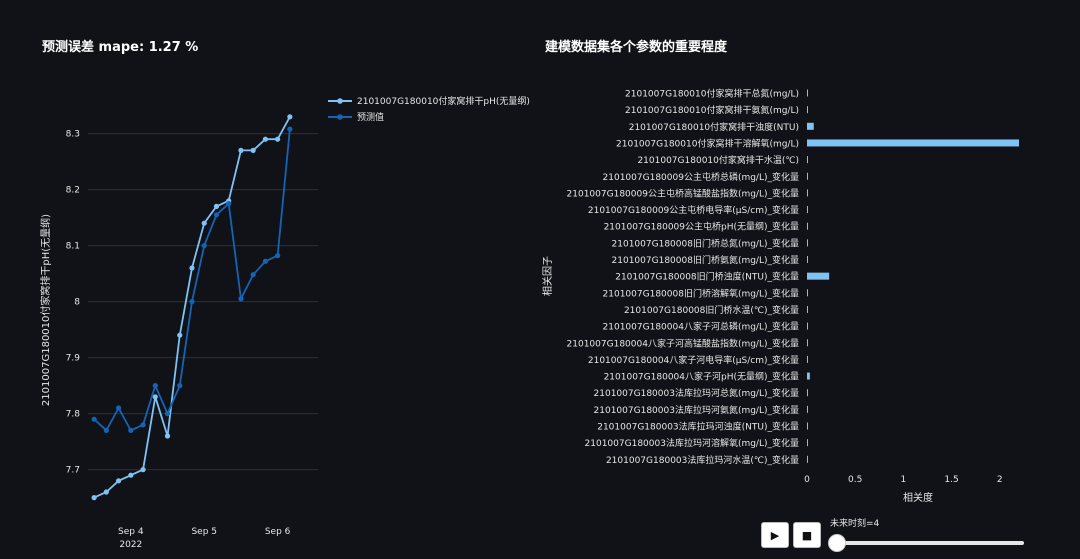 This screenshot has width=1080, height=559. Describe the element at coordinates (693, 360) in the screenshot. I see `bar-category-label: 2101007G180004八家子河电导率(μS/cm)_变化量` at that location.